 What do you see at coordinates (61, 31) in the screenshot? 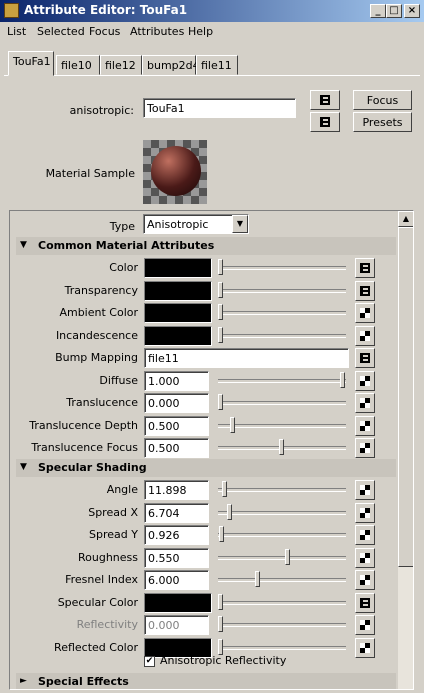
I see `menu-selected: Selected` at bounding box center [61, 31].